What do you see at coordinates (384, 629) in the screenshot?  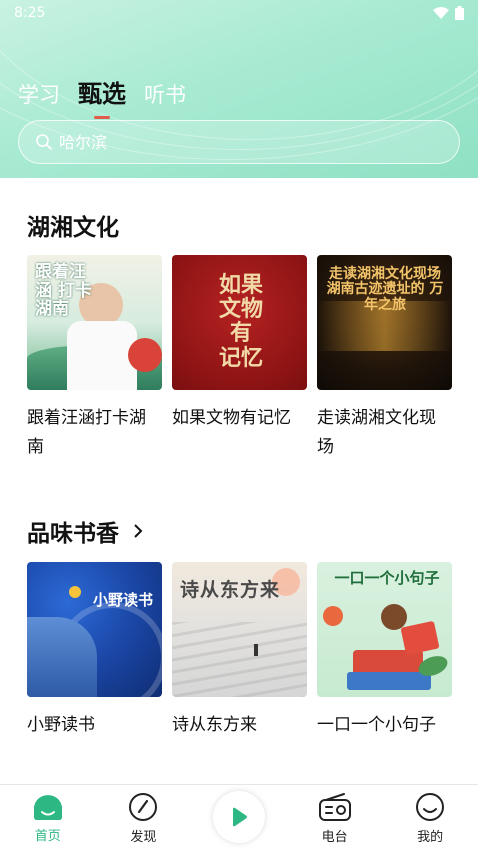 I see `cover-image: 一口一个小句子` at bounding box center [384, 629].